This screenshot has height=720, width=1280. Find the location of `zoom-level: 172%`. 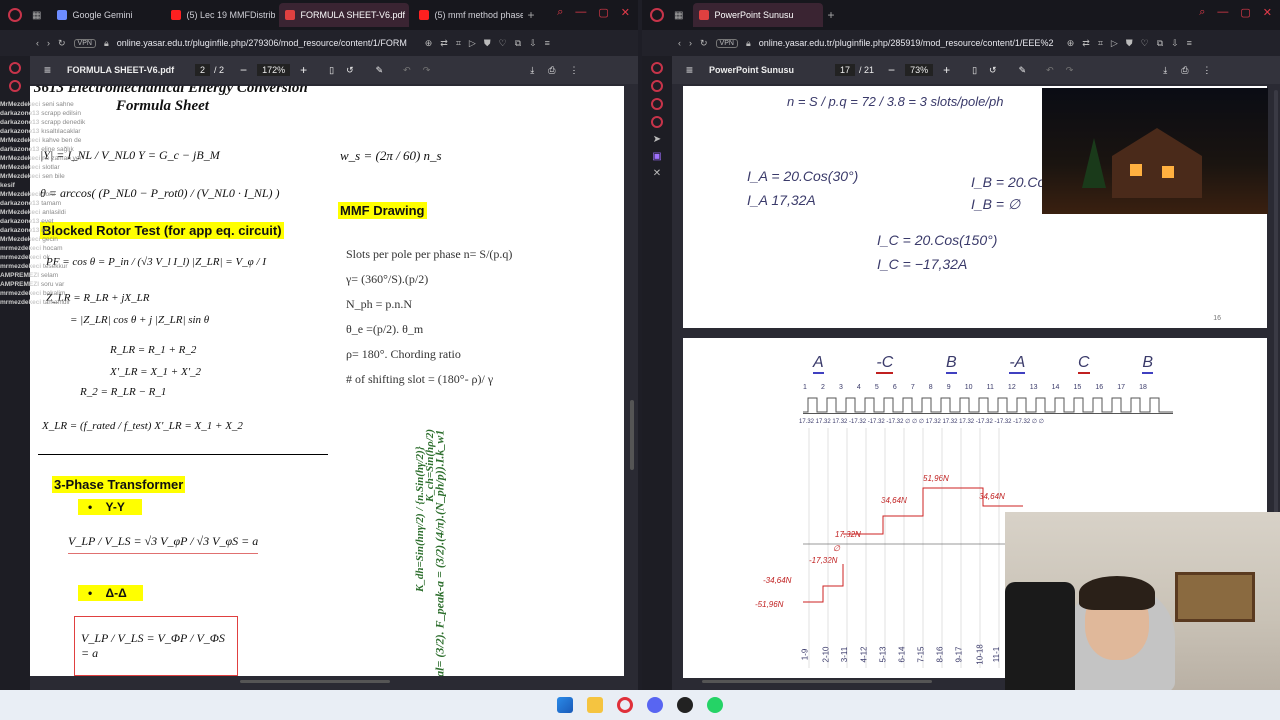

zoom-level: 172% is located at coordinates (274, 70).